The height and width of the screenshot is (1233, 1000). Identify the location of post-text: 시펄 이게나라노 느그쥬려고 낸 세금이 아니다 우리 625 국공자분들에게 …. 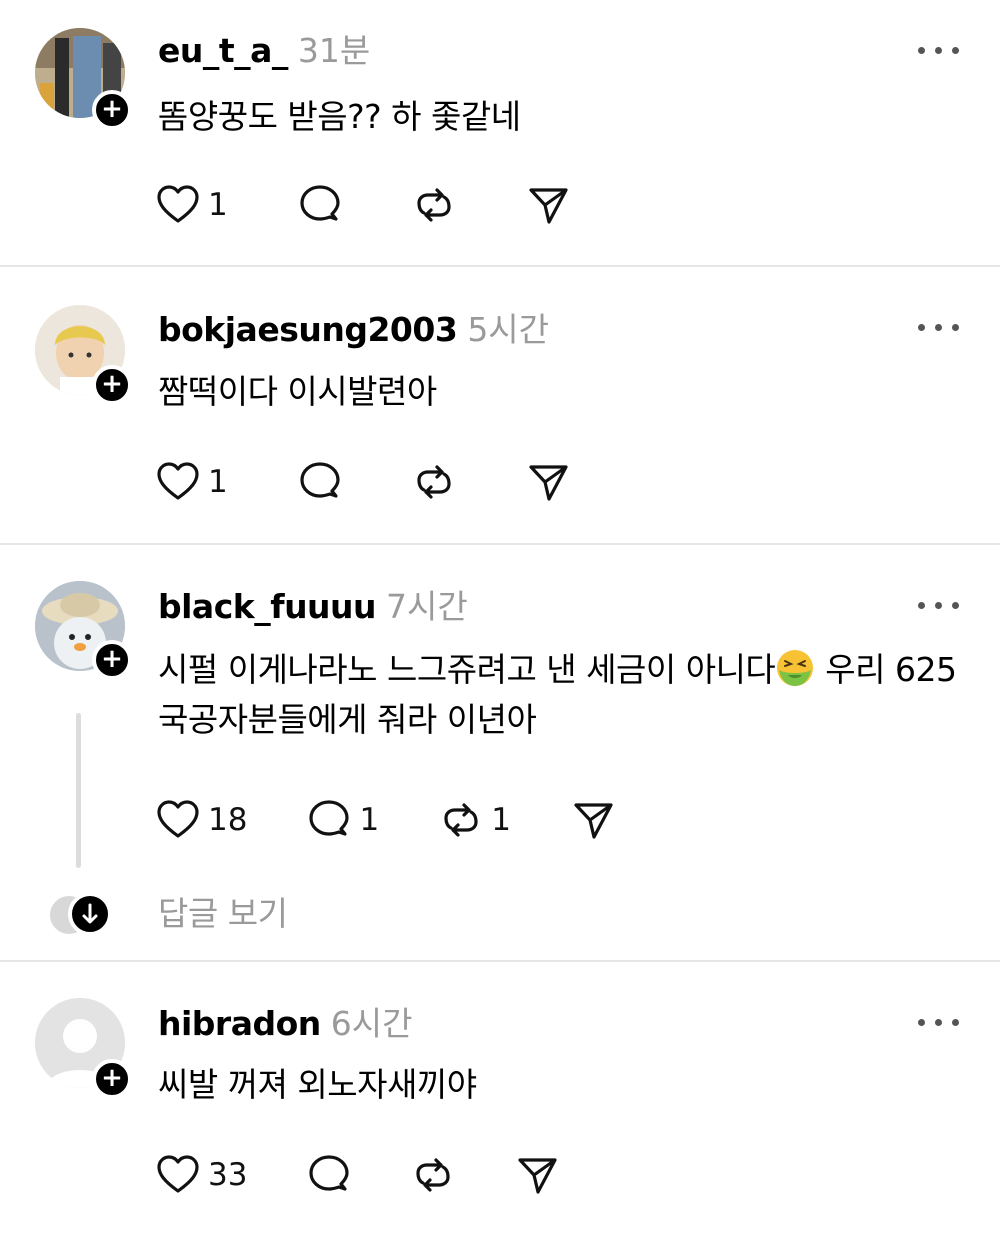
(568, 695).